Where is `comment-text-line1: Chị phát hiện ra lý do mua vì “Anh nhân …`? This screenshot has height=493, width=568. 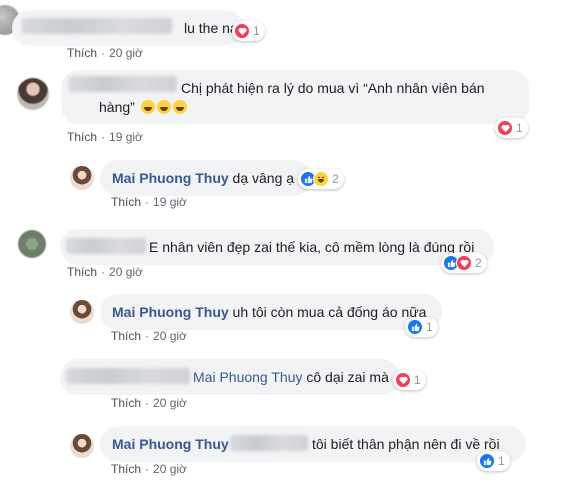
comment-text-line1: Chị phát hiện ra lý do mua vì “Anh nhân … is located at coordinates (333, 88).